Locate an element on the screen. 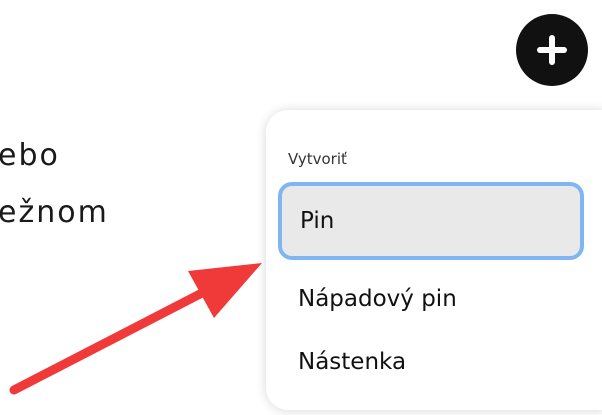  menu-item-label: Nástenka is located at coordinates (352, 362).